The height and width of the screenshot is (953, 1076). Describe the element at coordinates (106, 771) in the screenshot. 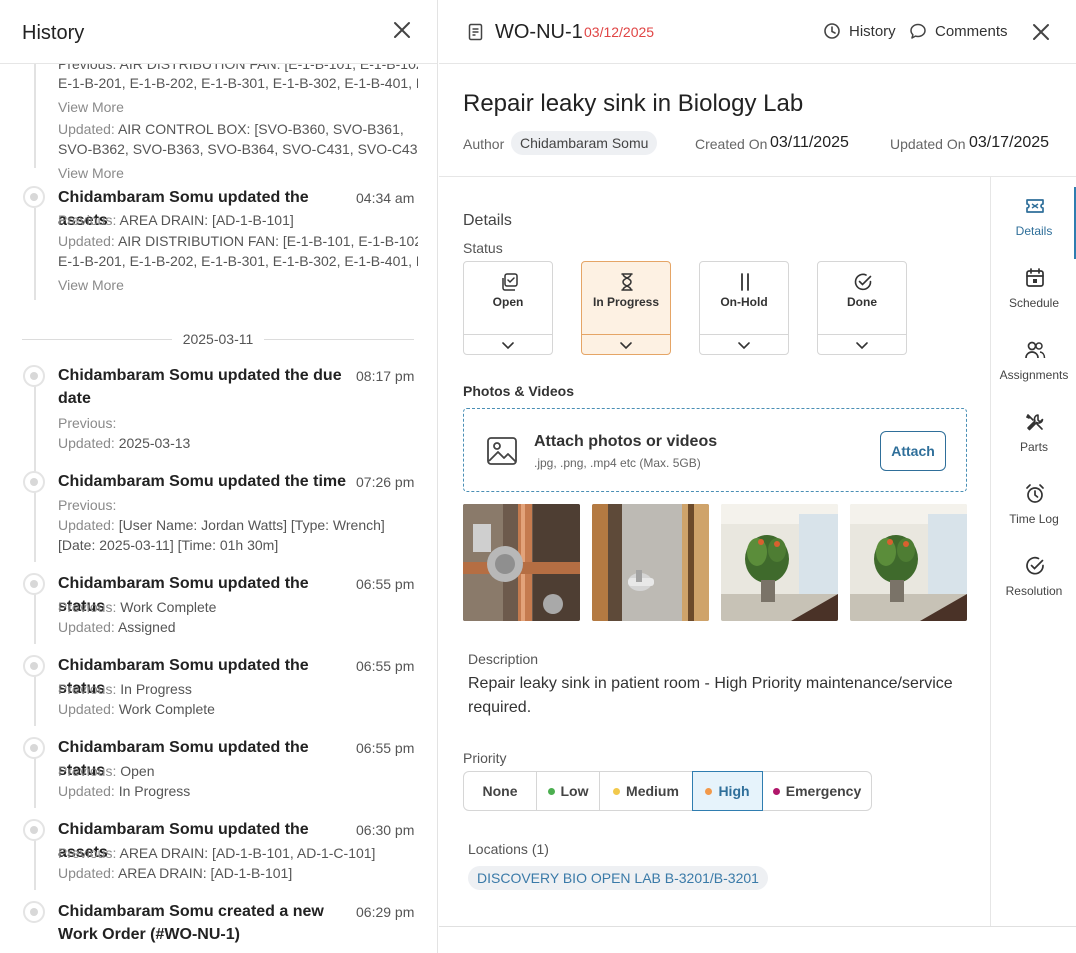

I see `history-previous-line: Previous: Open` at that location.